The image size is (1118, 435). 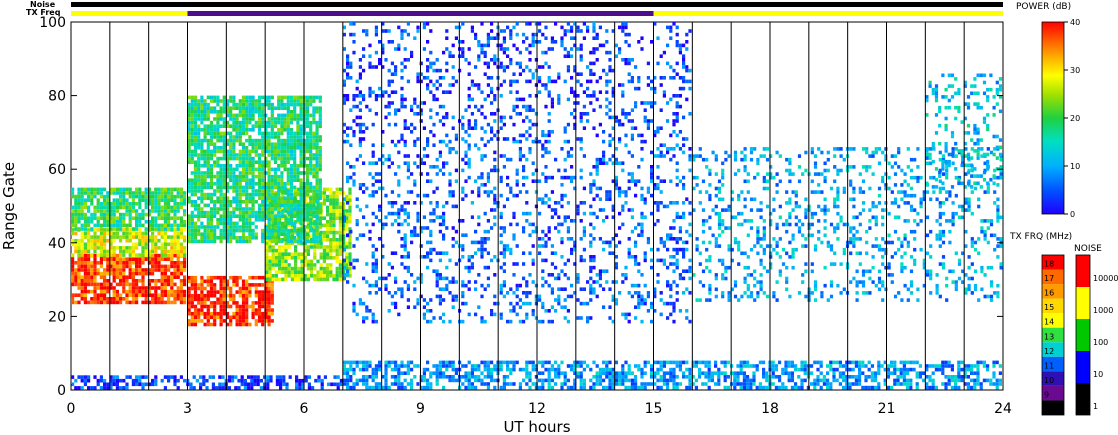 I want to click on txfreq-segment, so click(x=420, y=13).